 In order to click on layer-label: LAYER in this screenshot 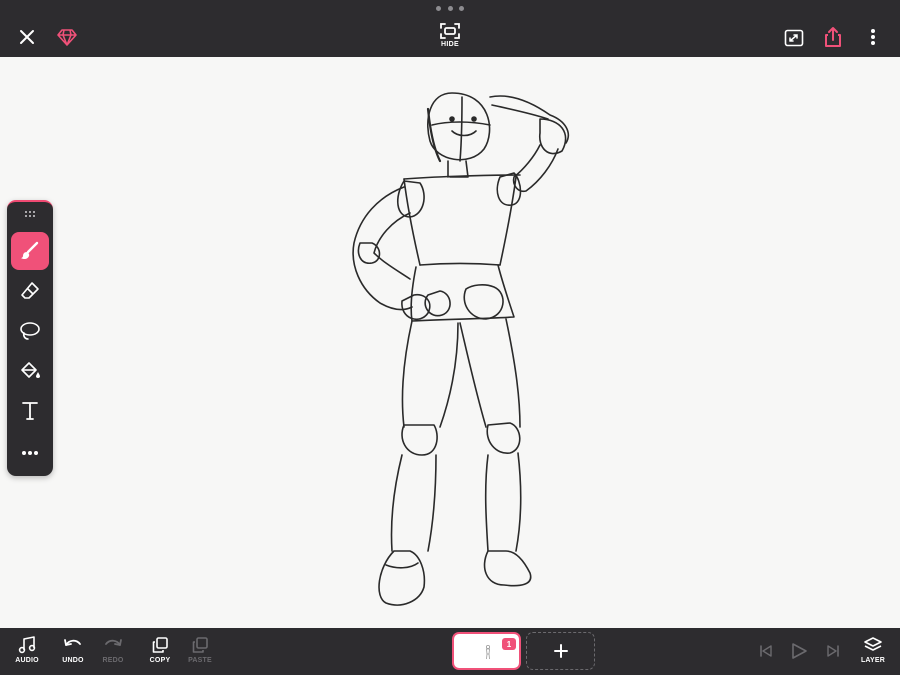, I will do `click(873, 660)`.